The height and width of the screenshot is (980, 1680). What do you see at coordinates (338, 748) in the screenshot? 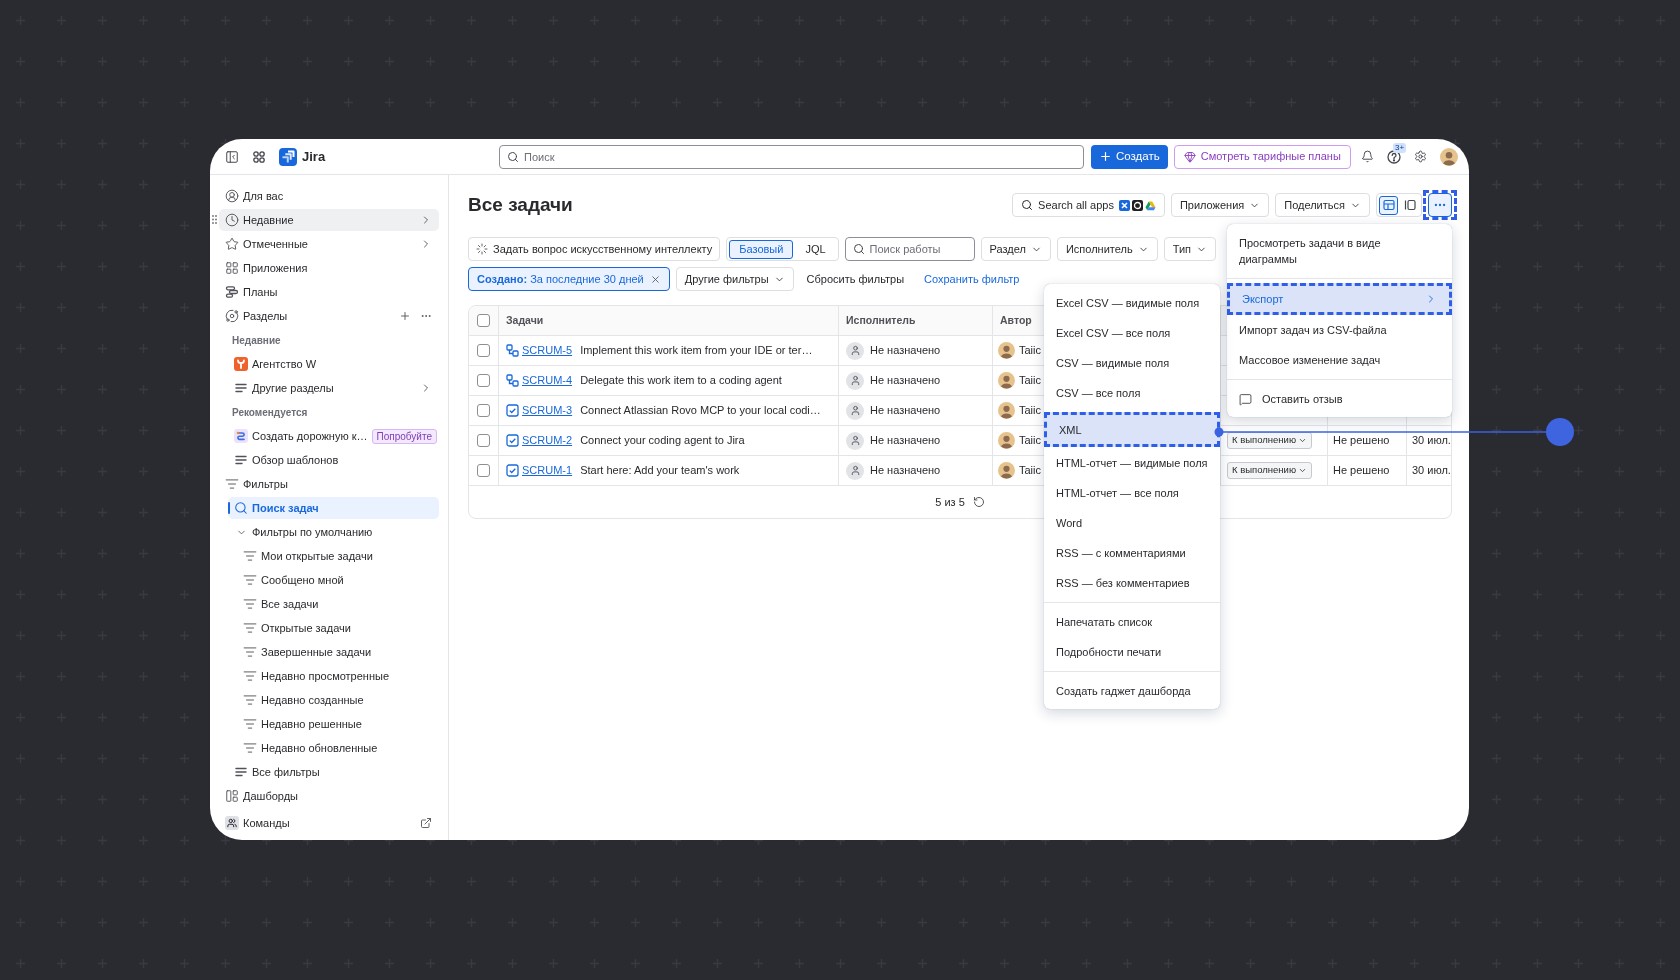
I see `sidebar-item: Недавно обновленные` at bounding box center [338, 748].